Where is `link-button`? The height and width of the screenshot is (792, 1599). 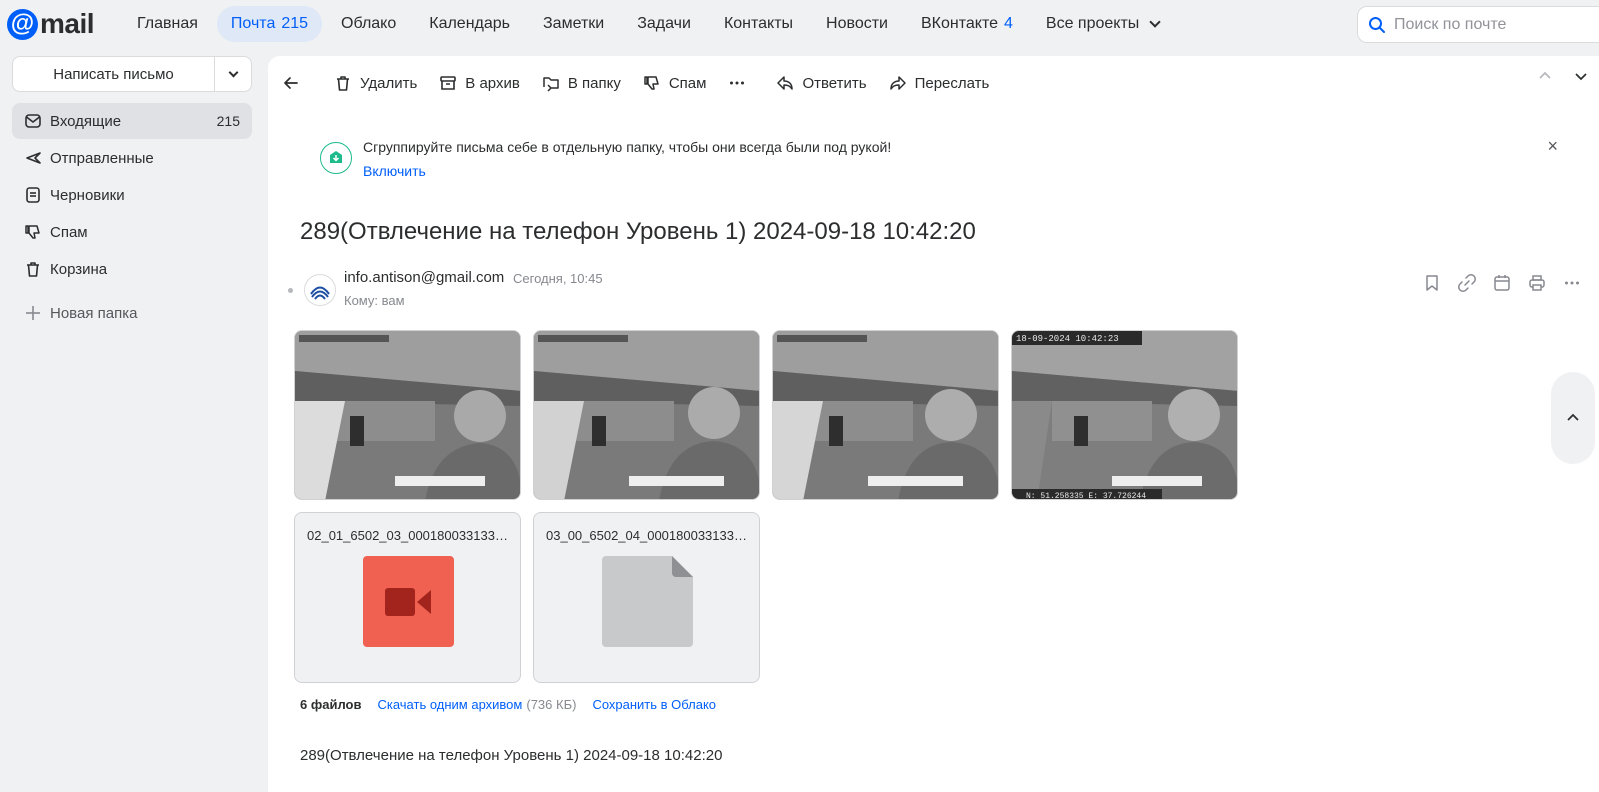 link-button is located at coordinates (1466, 283).